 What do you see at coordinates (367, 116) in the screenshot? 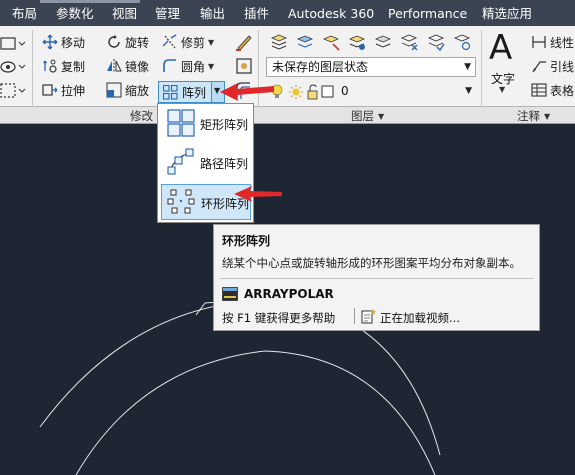
I see `layers-panel-title: 图层 ▼` at bounding box center [367, 116].